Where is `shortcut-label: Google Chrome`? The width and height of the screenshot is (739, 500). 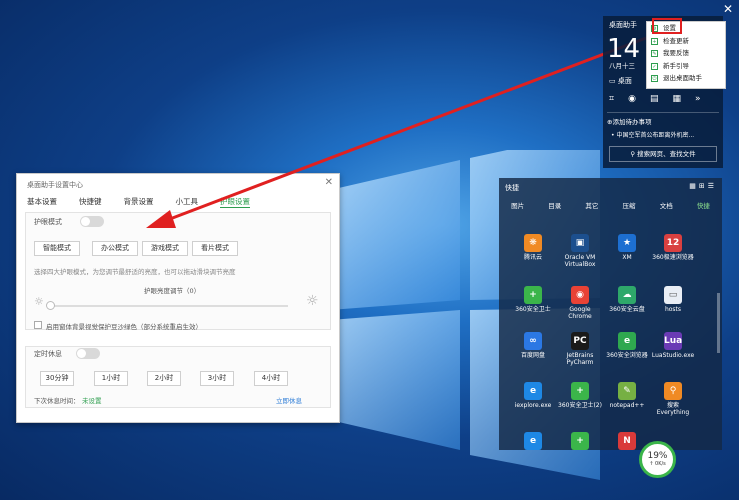 shortcut-label: Google Chrome is located at coordinates (580, 313).